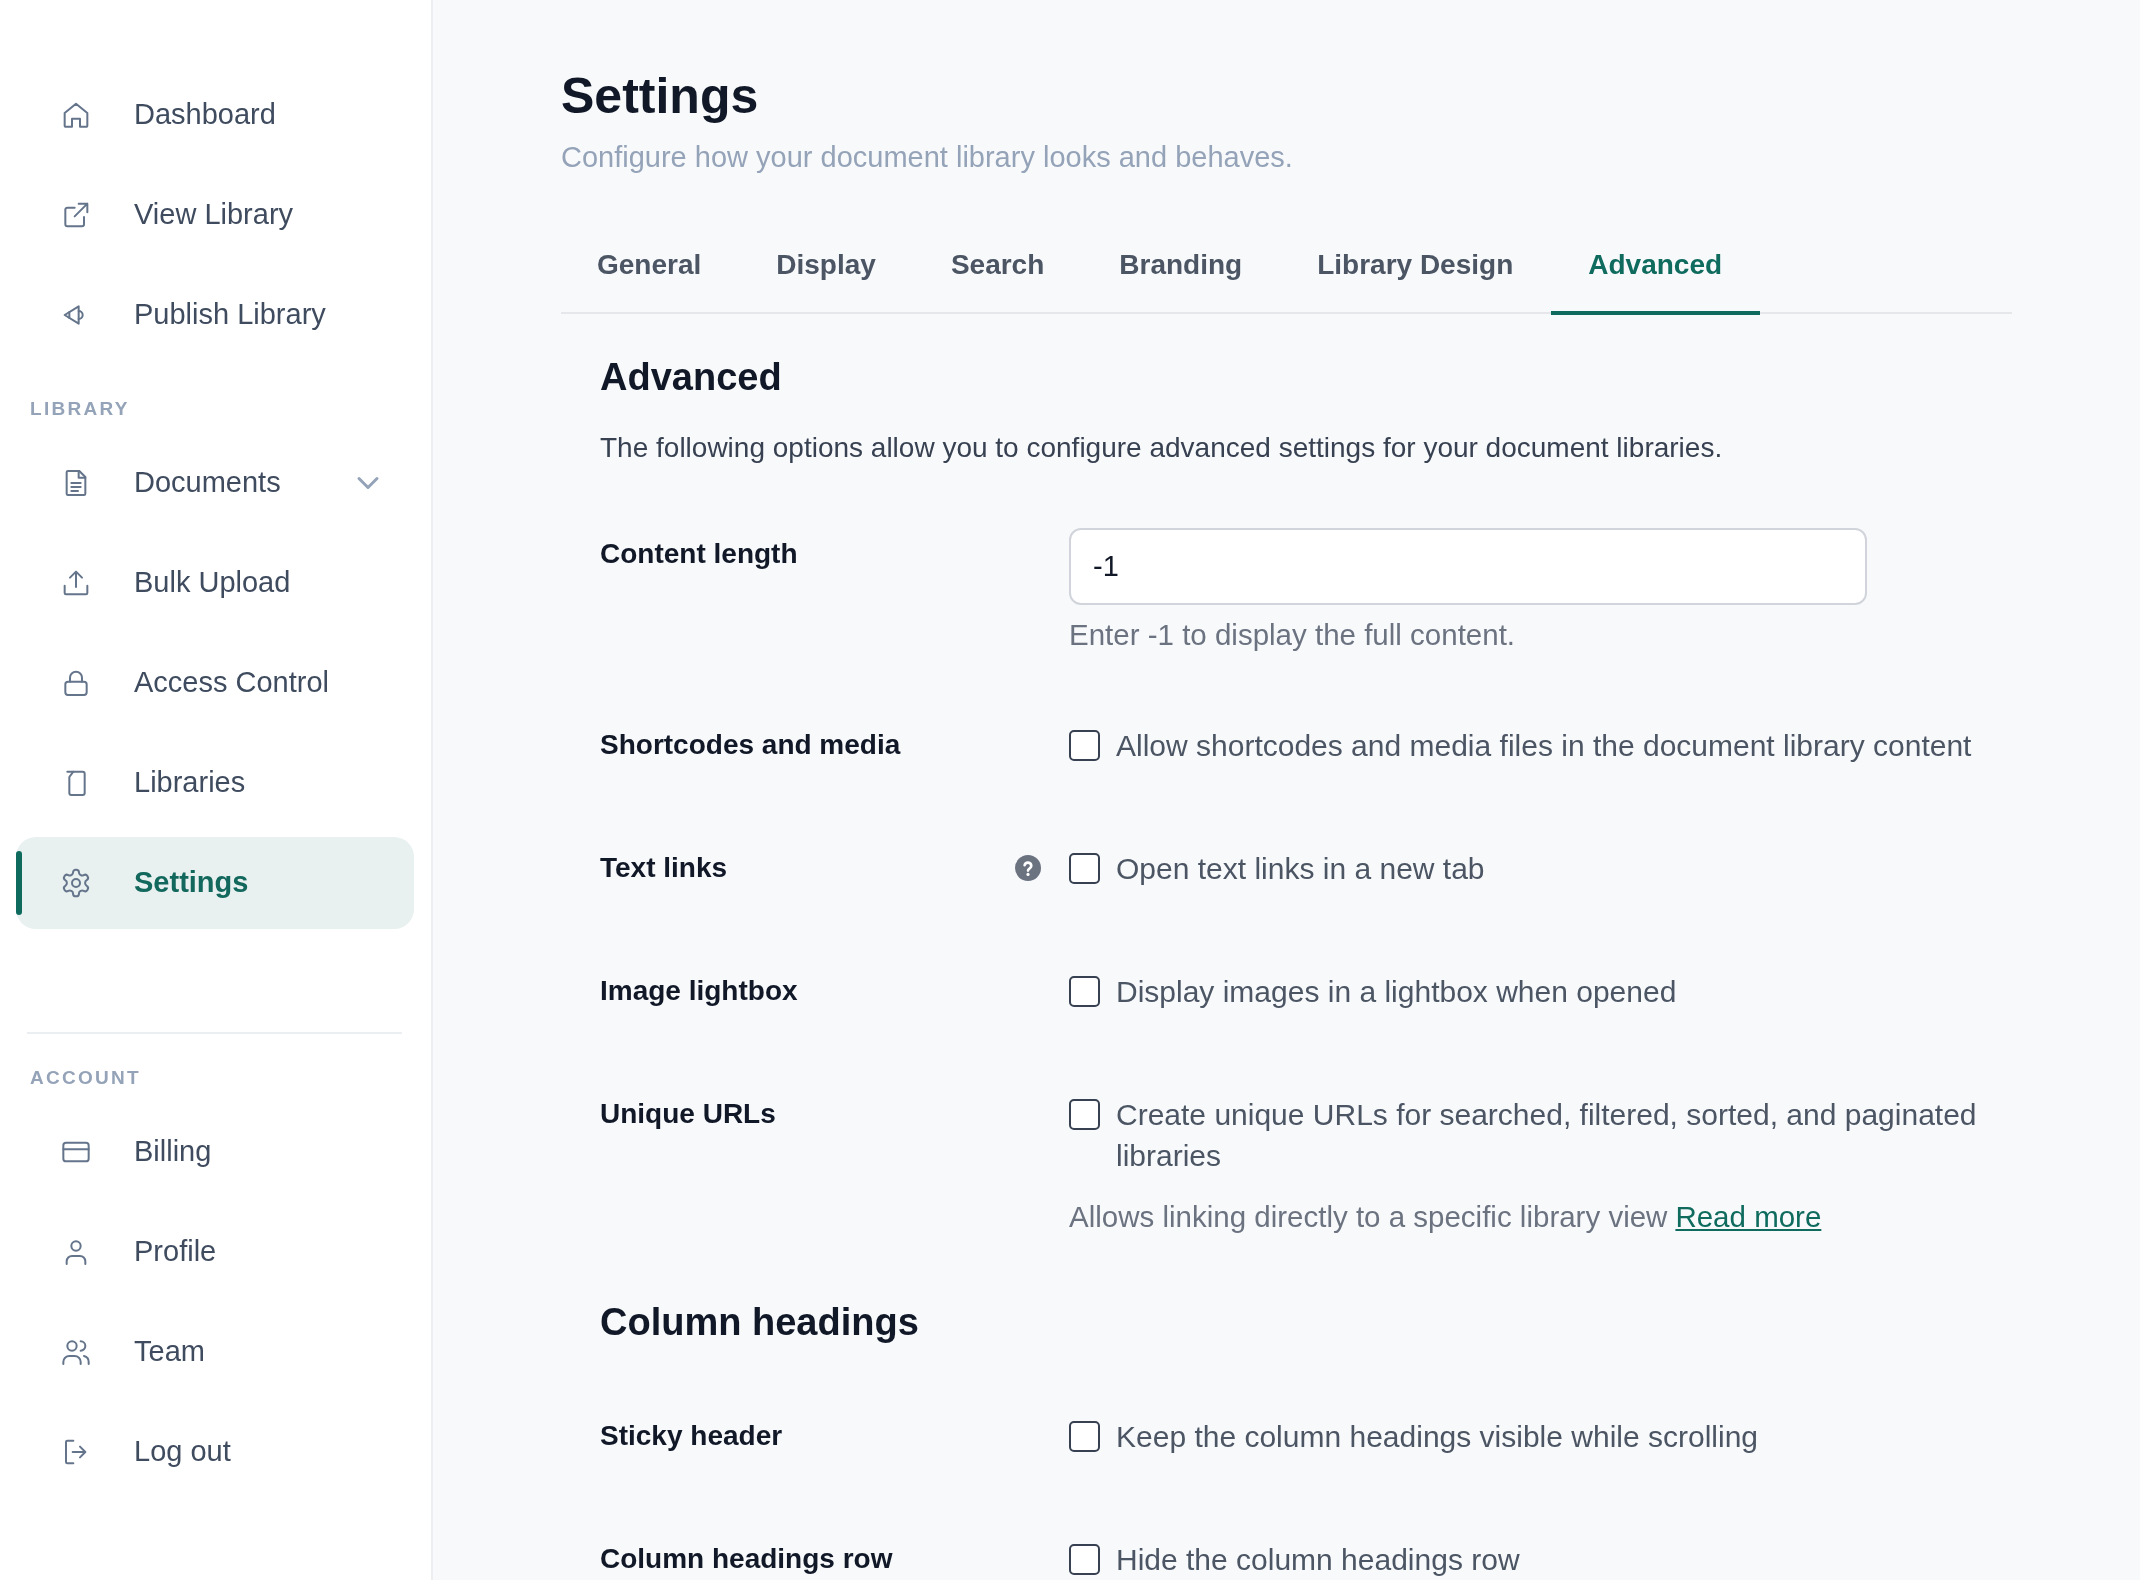 Image resolution: width=2140 pixels, height=1580 pixels. Describe the element at coordinates (215, 315) in the screenshot. I see `sidebar-item: Publish Library` at that location.